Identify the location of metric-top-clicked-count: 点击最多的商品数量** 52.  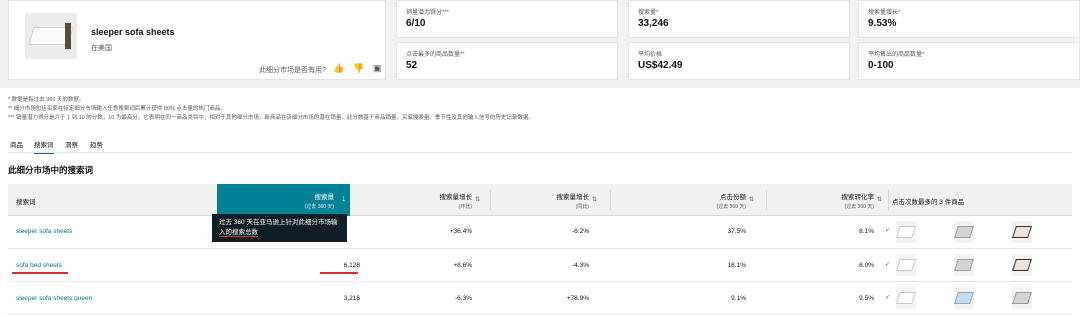
(507, 61).